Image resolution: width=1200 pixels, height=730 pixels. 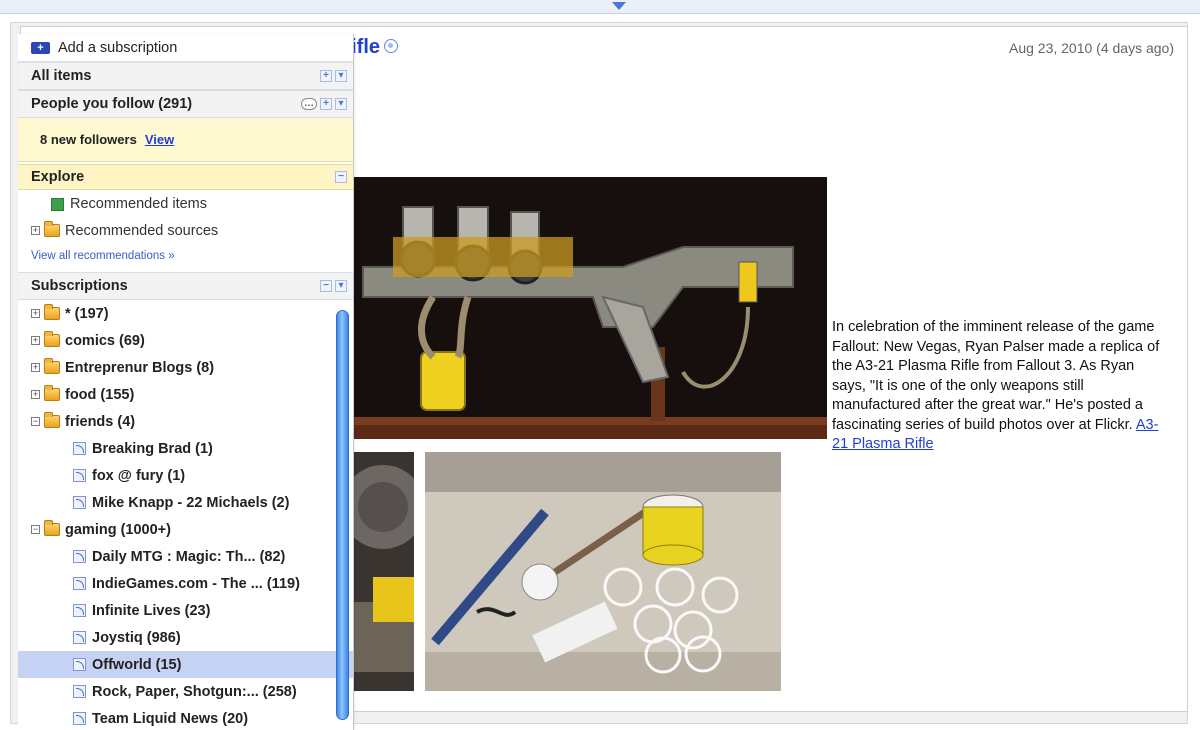 What do you see at coordinates (342, 515) in the screenshot?
I see `sidebar-scrollbar-thumb` at bounding box center [342, 515].